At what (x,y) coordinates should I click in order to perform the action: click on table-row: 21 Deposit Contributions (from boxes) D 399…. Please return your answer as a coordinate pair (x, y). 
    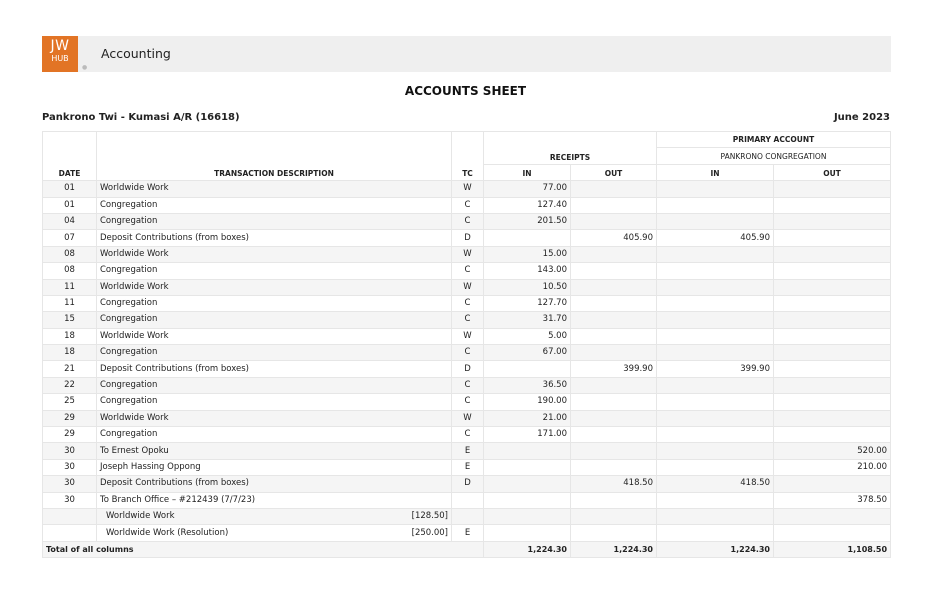
    Looking at the image, I should click on (467, 369).